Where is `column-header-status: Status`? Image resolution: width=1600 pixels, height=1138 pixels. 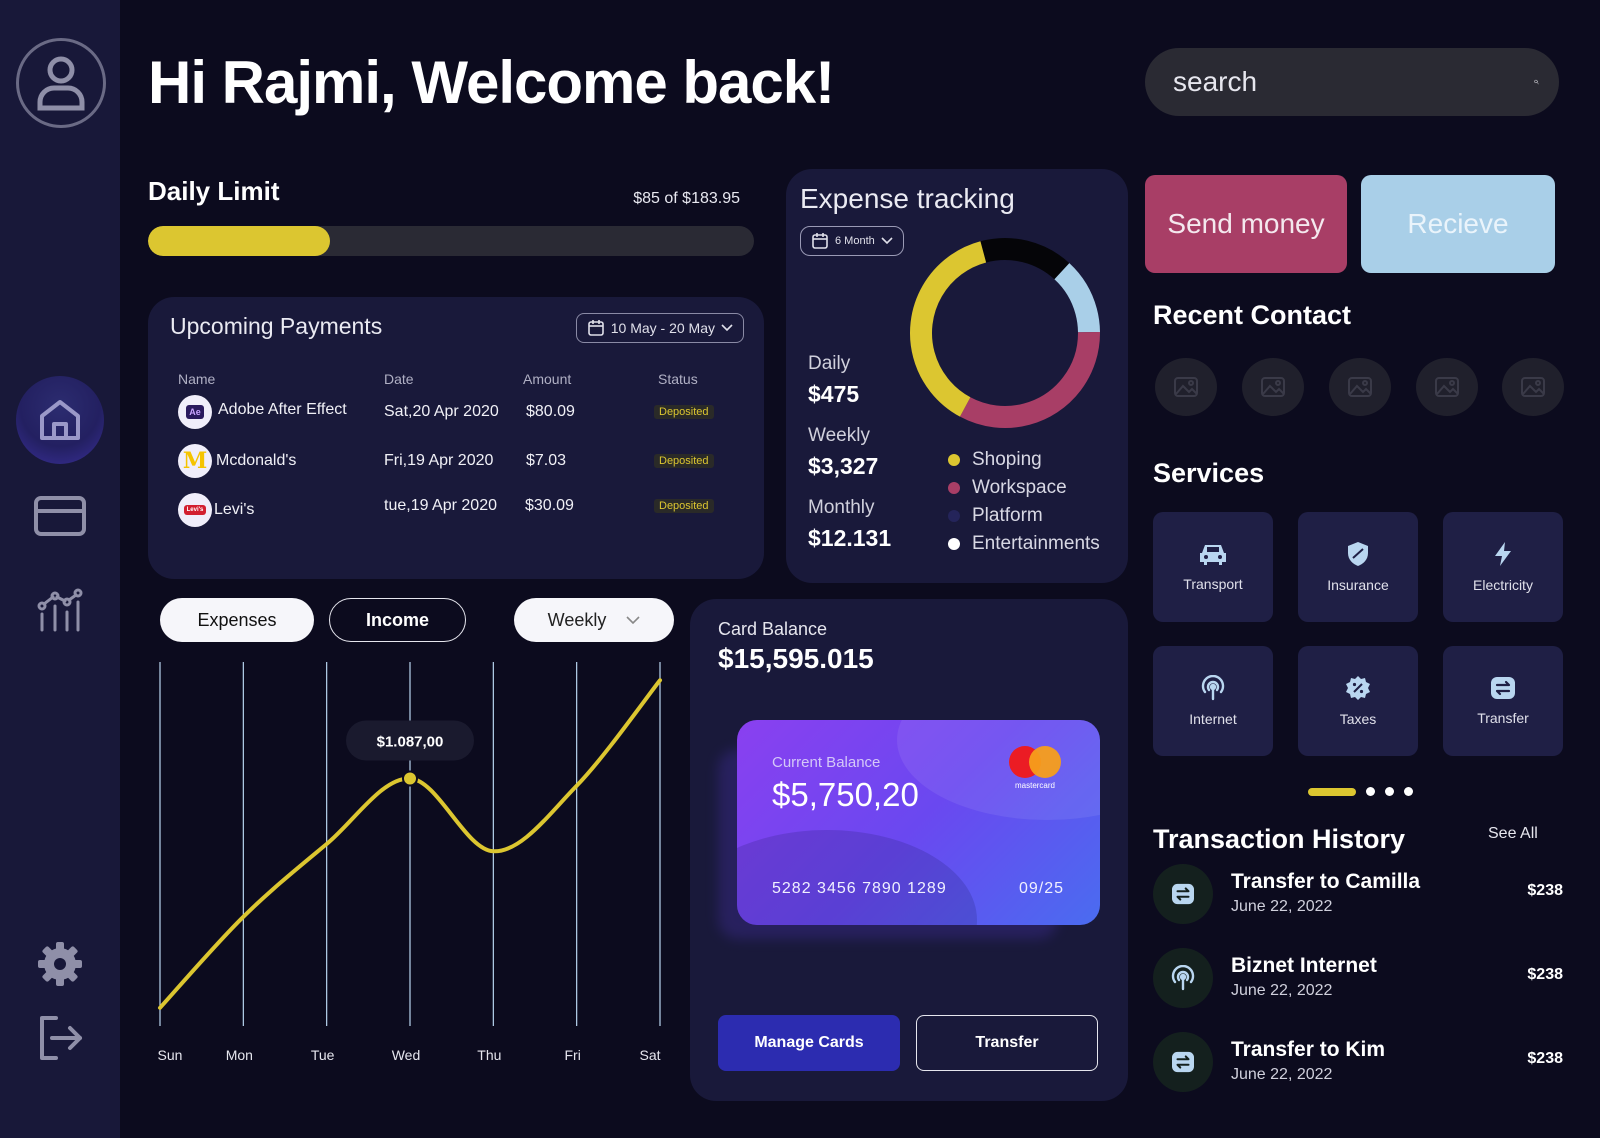
column-header-status: Status is located at coordinates (678, 379).